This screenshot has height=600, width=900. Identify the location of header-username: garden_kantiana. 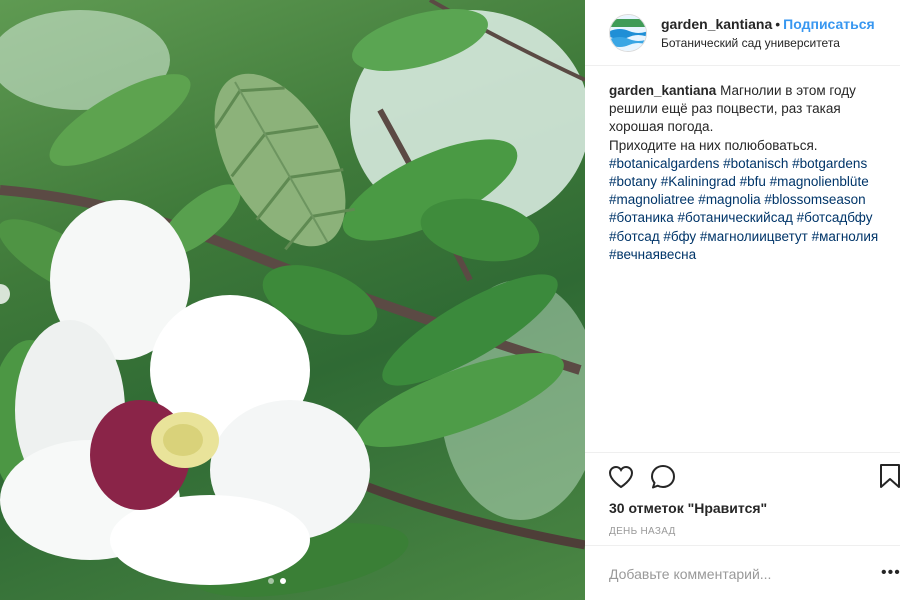
(716, 24).